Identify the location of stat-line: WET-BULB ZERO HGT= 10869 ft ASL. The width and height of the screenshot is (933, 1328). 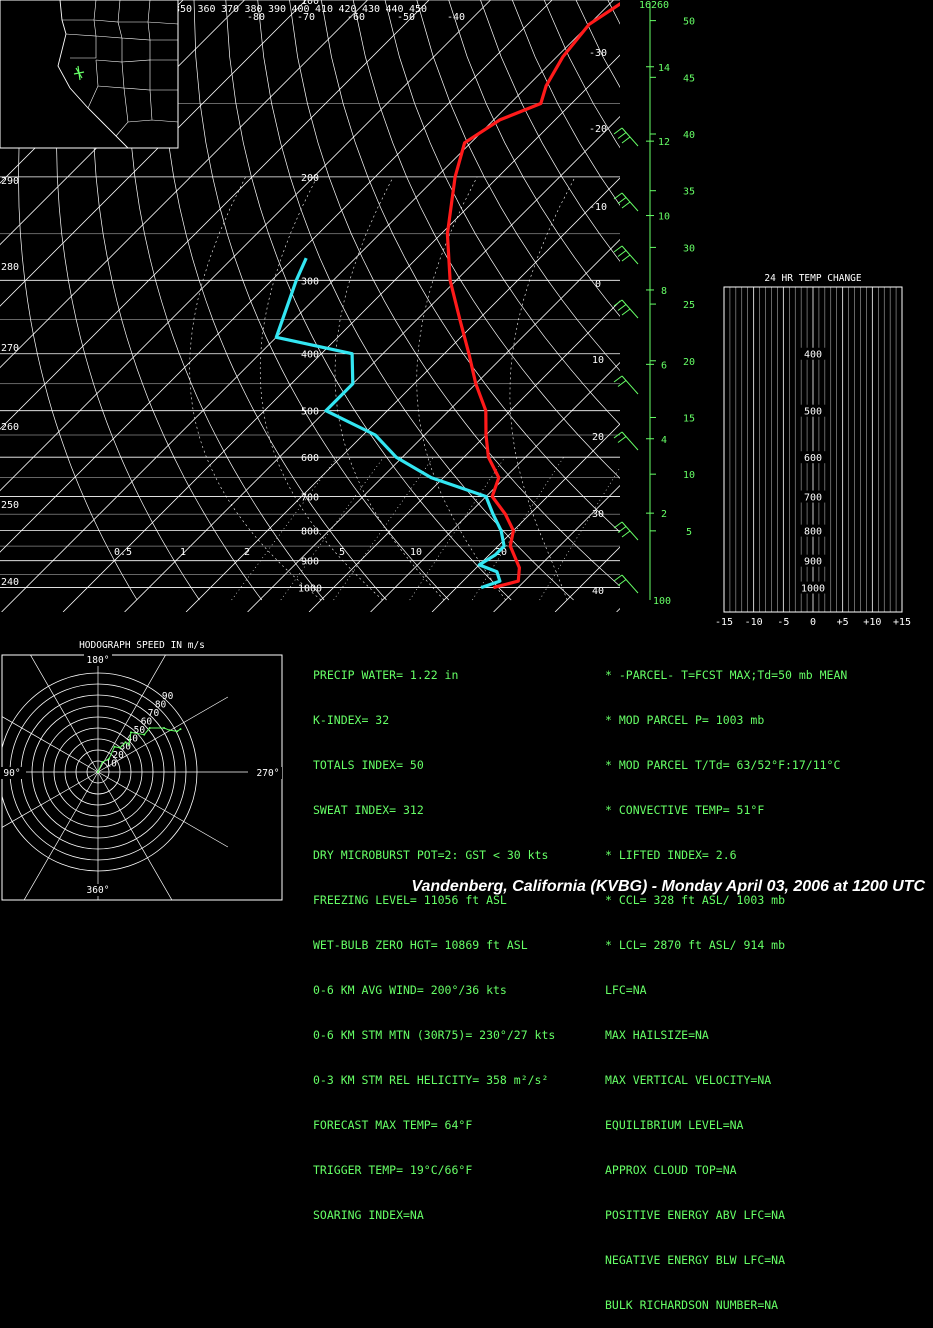
(434, 945).